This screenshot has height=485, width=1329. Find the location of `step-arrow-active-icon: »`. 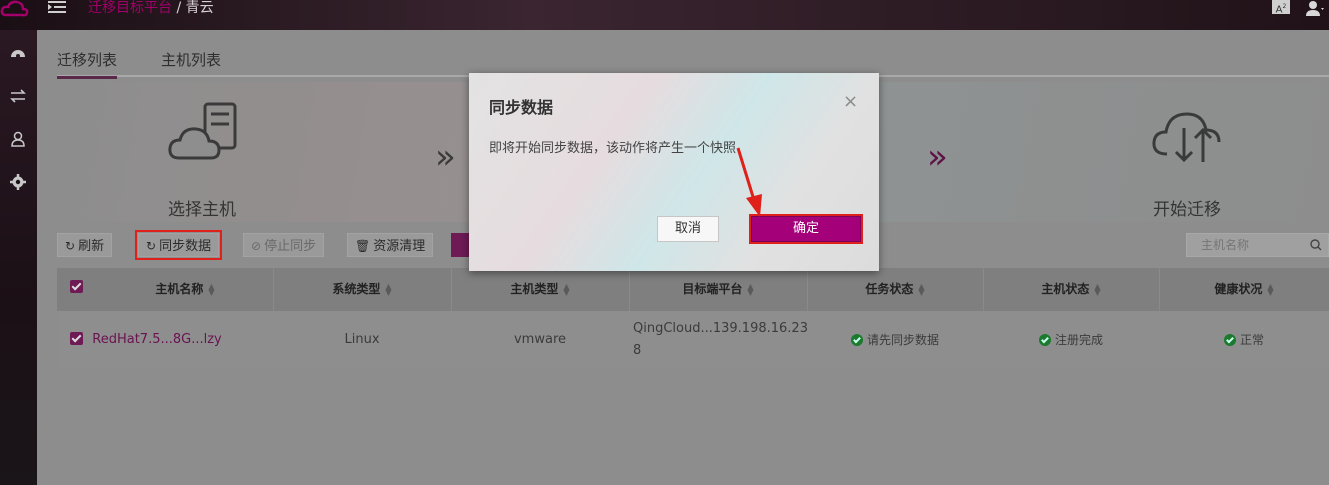

step-arrow-active-icon: » is located at coordinates (937, 157).